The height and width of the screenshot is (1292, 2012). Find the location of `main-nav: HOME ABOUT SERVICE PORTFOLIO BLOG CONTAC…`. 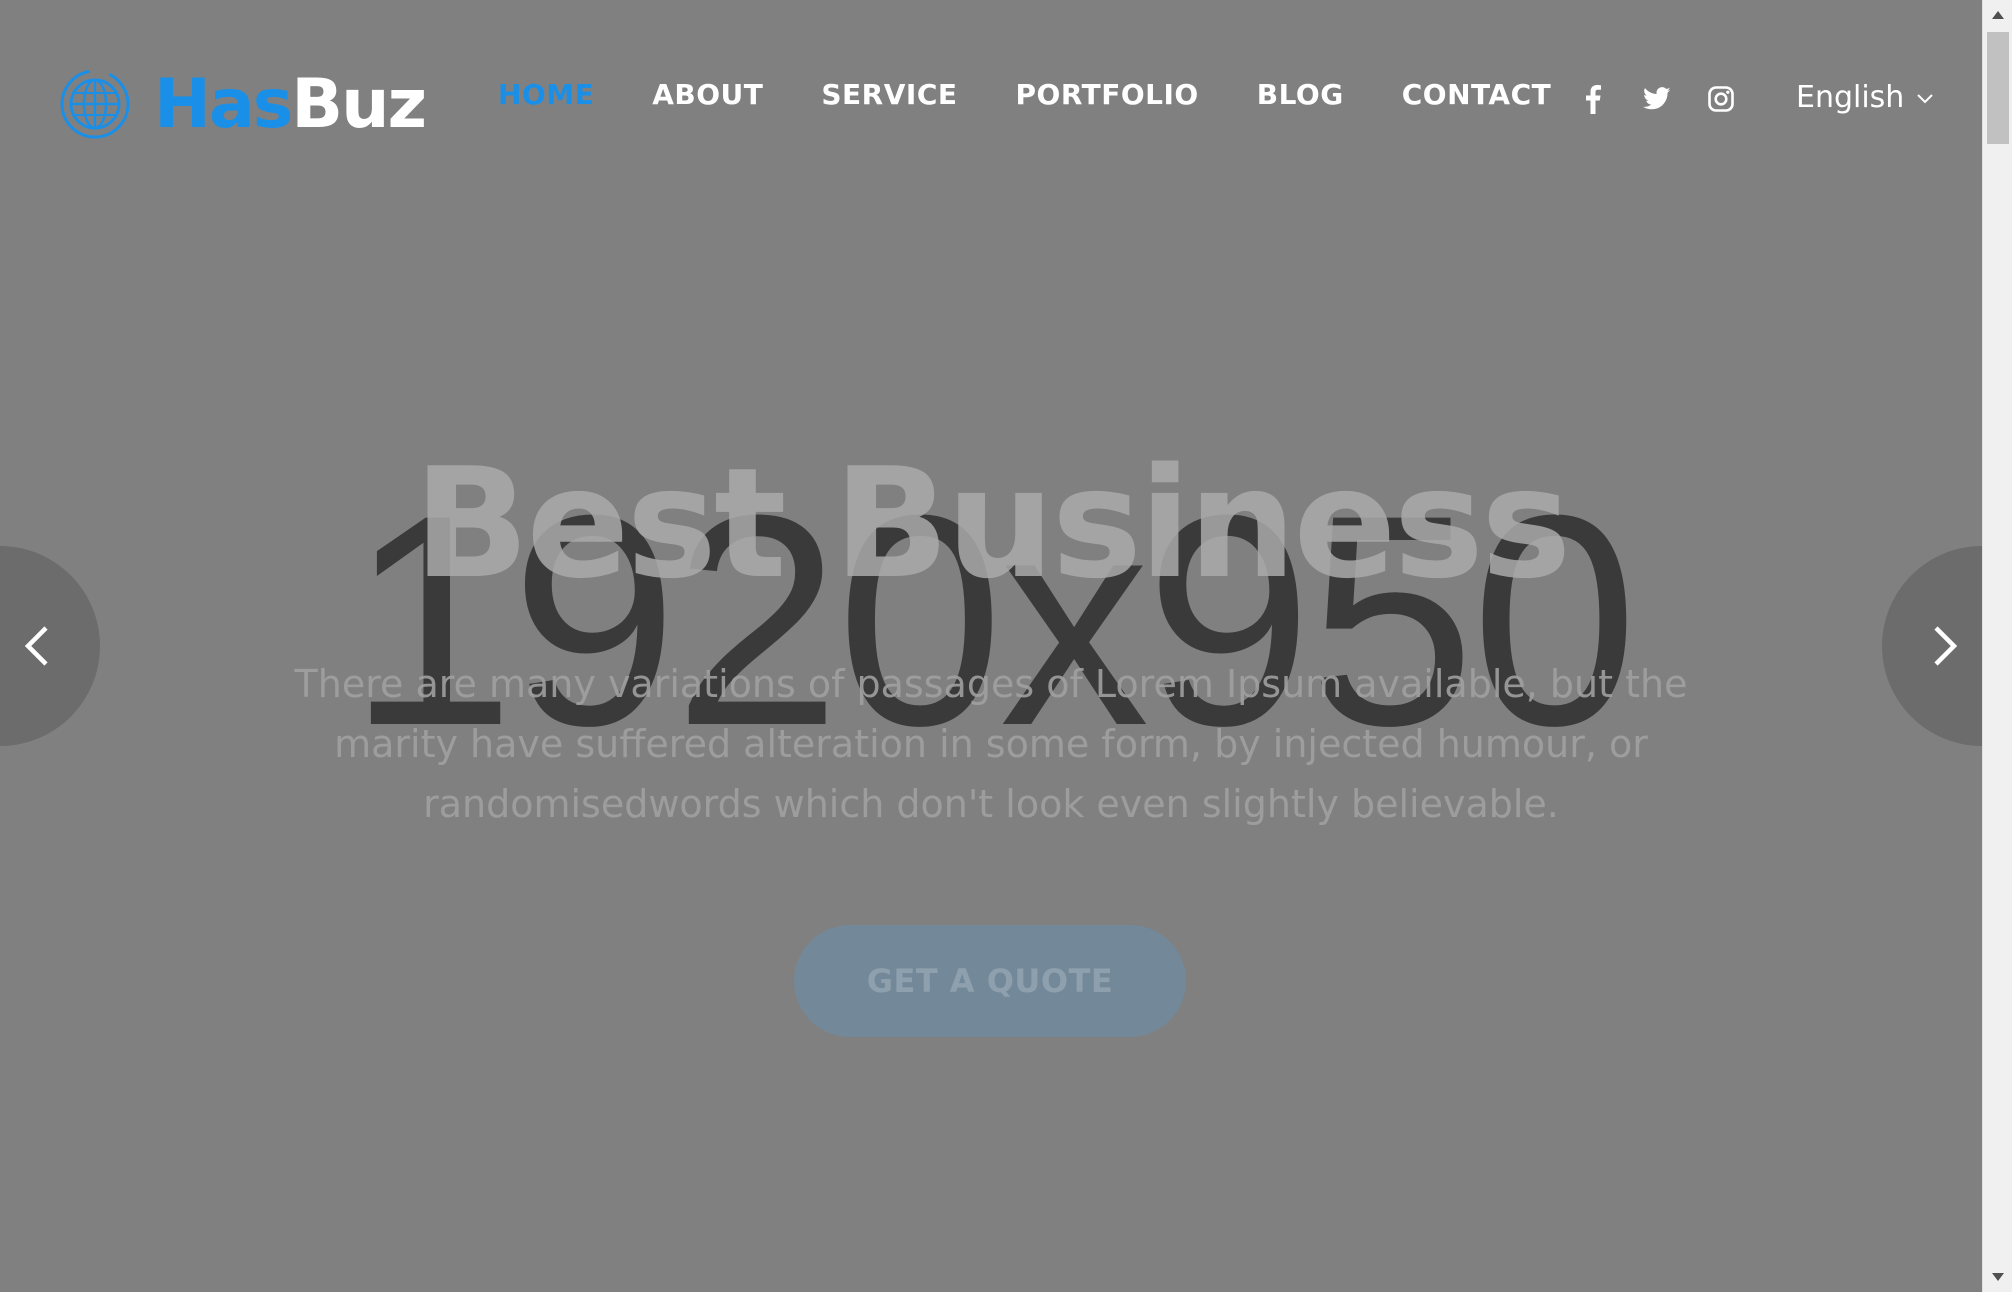

main-nav: HOME ABOUT SERVICE PORTFOLIO BLOG CONTAC… is located at coordinates (1053, 94).